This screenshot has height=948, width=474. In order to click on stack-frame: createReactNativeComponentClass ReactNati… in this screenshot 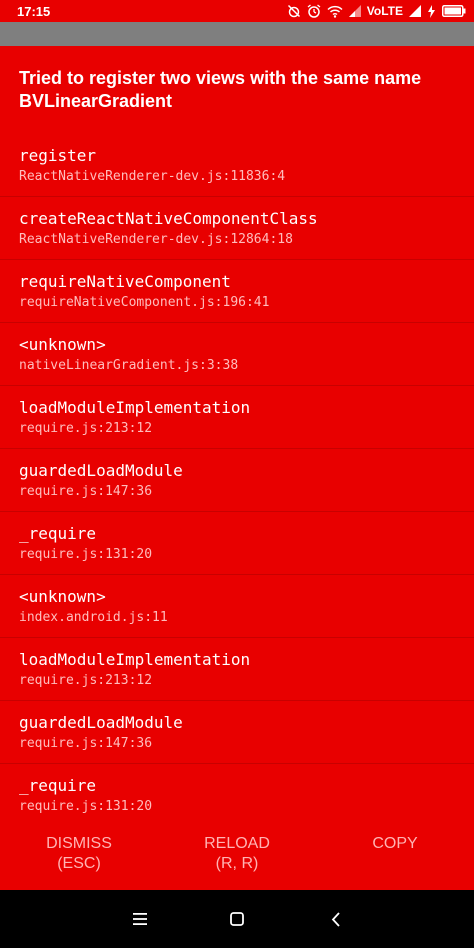, I will do `click(237, 228)`.